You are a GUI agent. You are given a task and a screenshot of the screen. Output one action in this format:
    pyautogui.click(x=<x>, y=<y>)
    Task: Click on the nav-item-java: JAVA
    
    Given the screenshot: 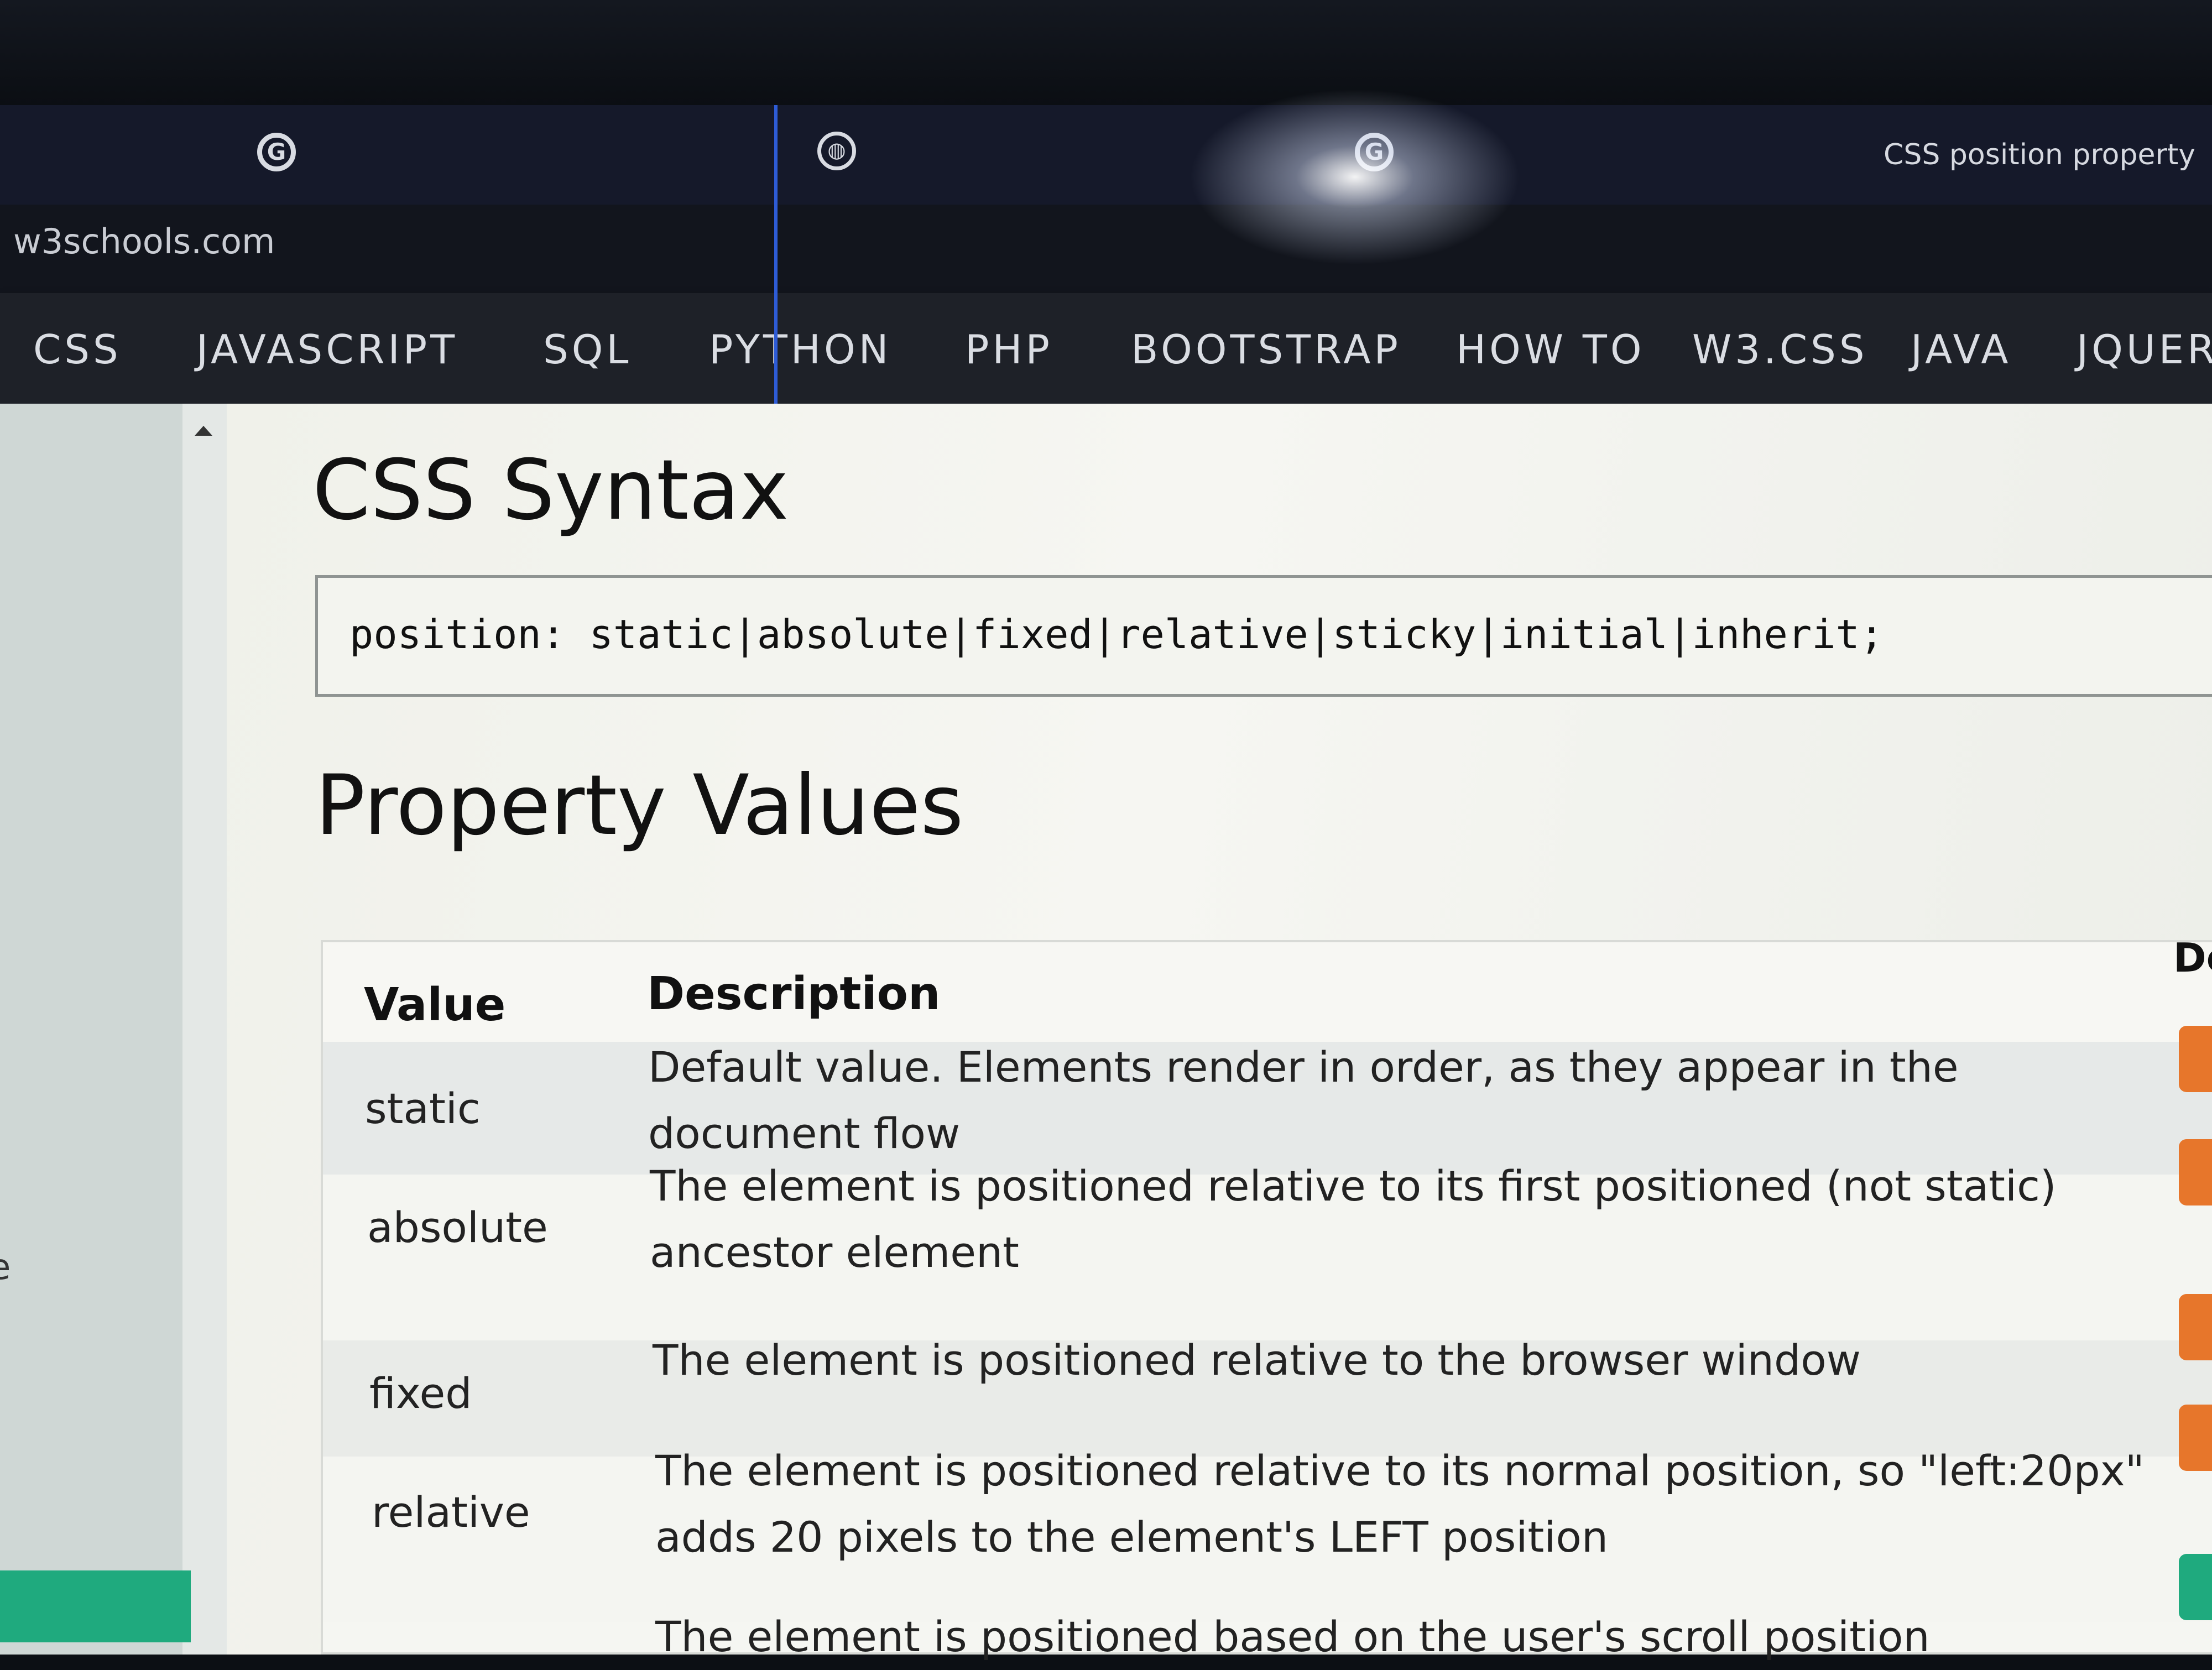 What is the action you would take?
    pyautogui.click(x=1962, y=349)
    